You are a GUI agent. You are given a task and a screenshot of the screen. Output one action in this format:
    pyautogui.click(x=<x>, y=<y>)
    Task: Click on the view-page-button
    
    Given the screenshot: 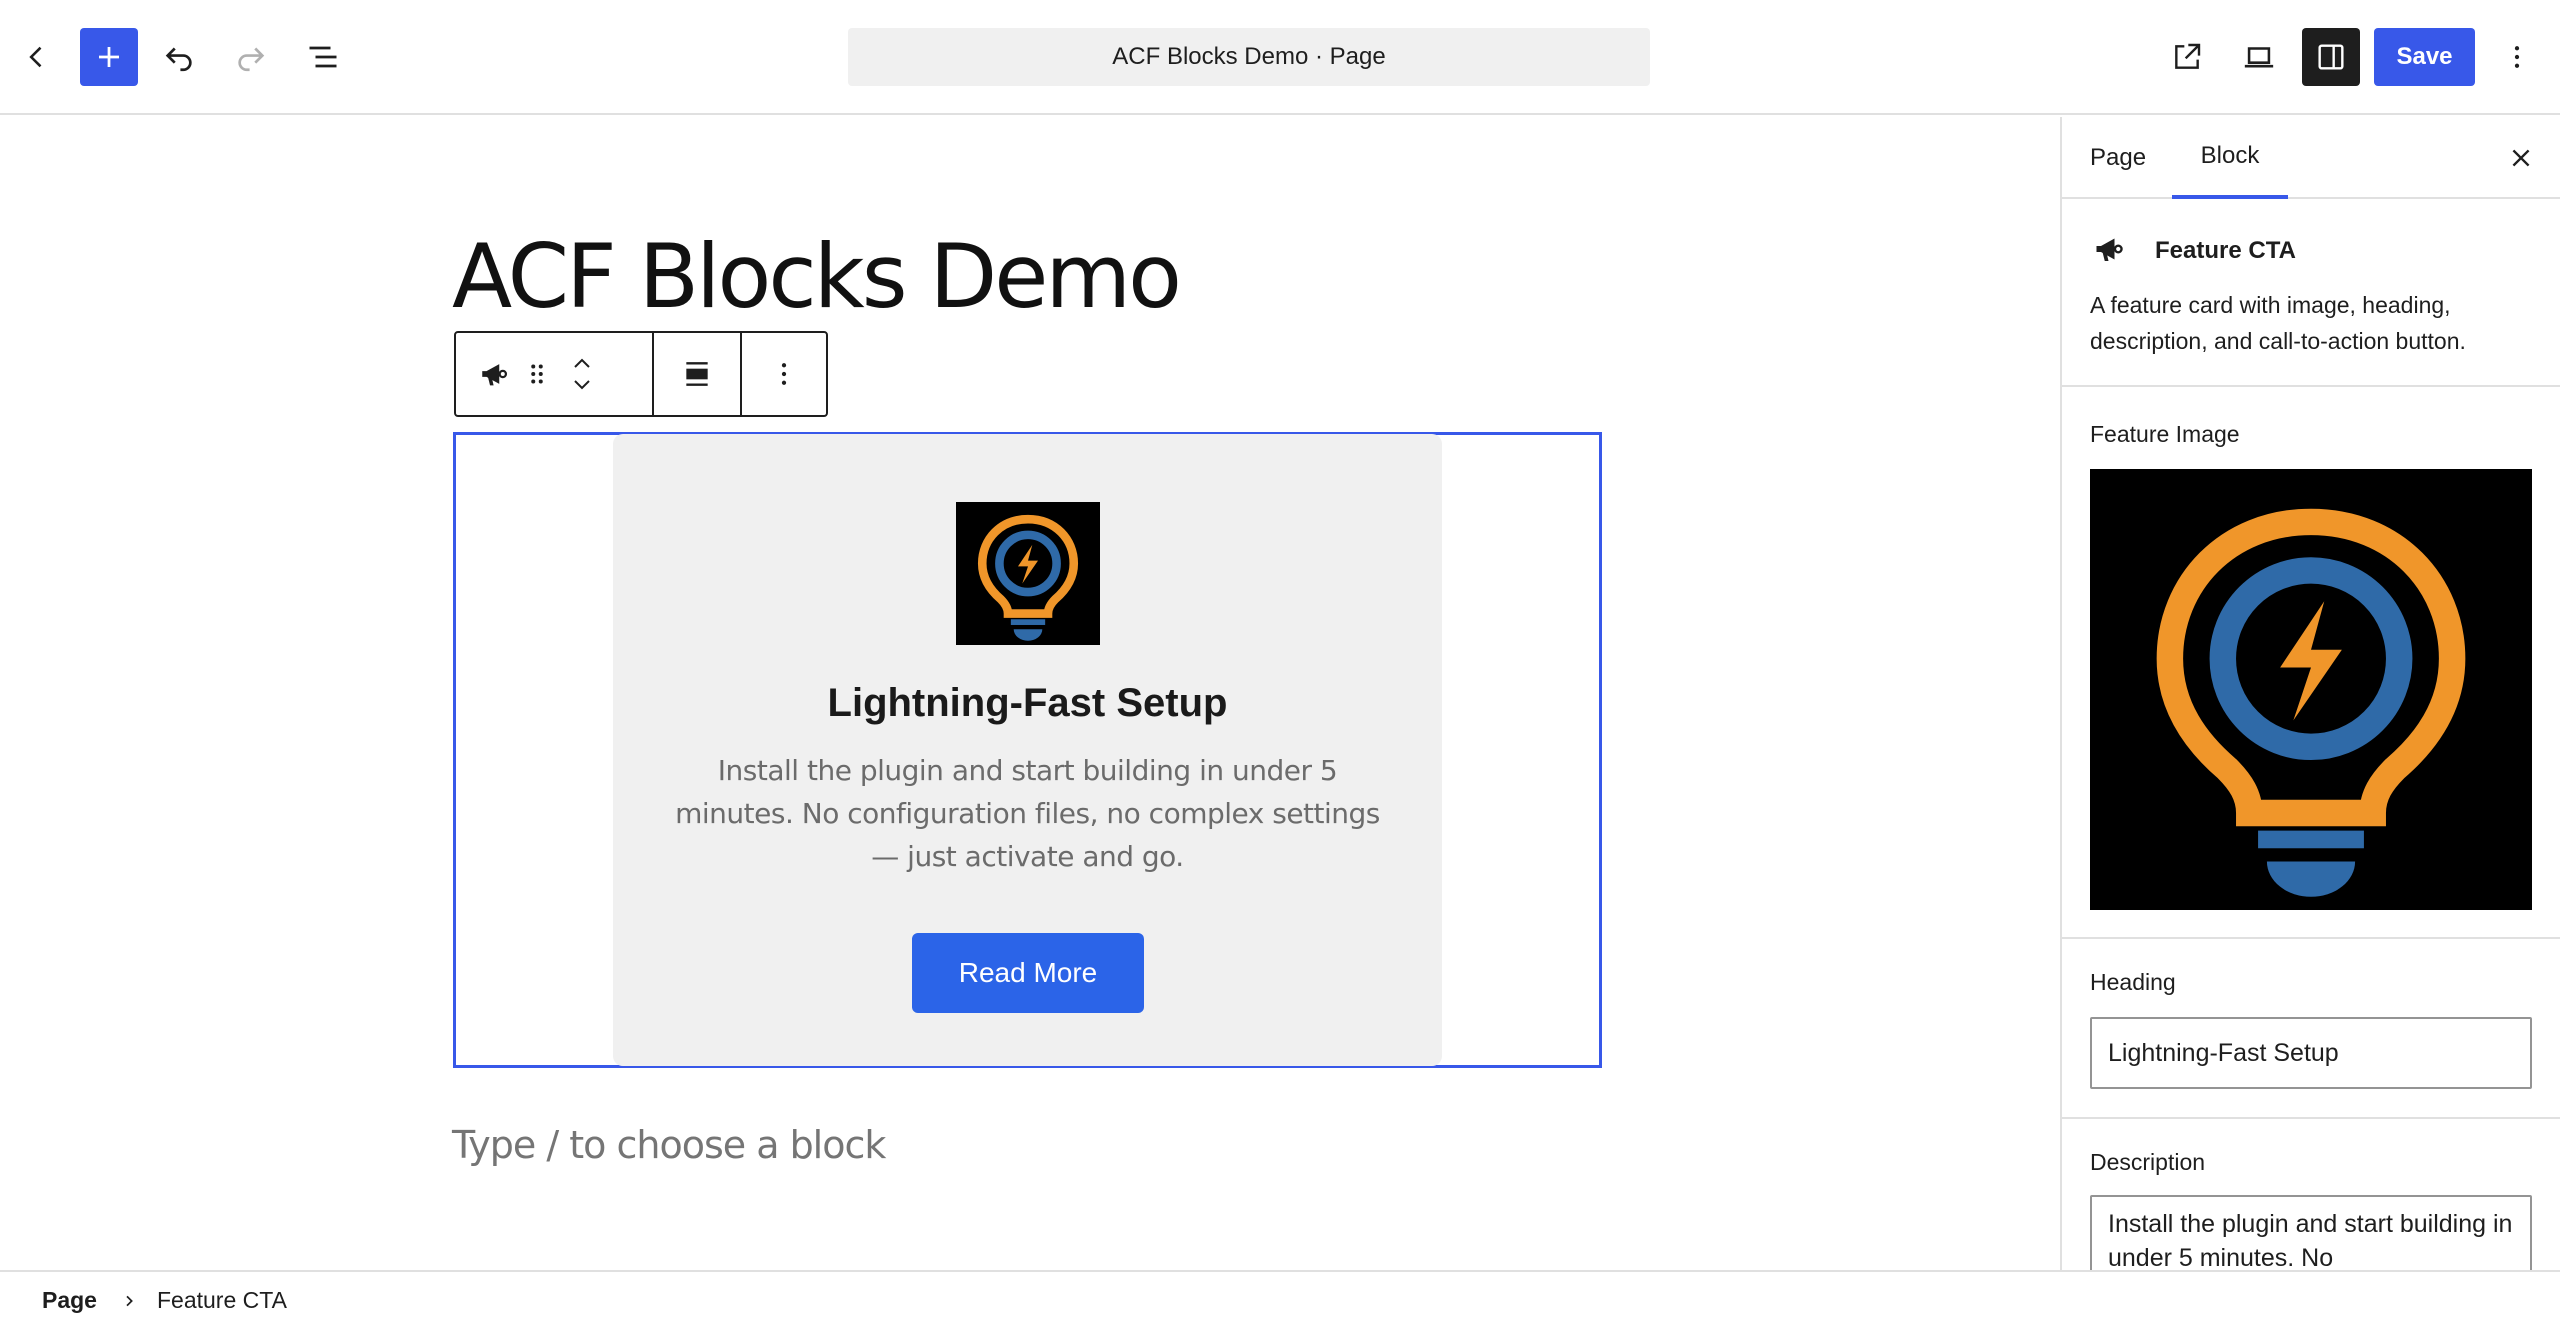 What is the action you would take?
    pyautogui.click(x=2187, y=57)
    